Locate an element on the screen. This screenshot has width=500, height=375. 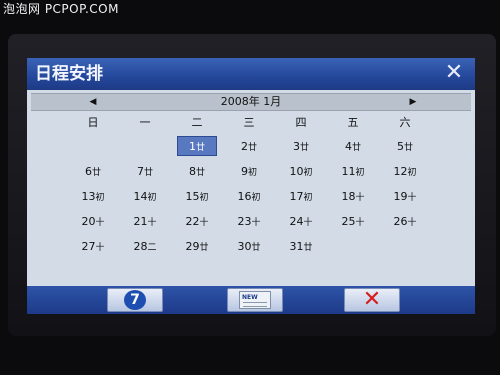
new-entry-icon: NEW is located at coordinates (255, 300).